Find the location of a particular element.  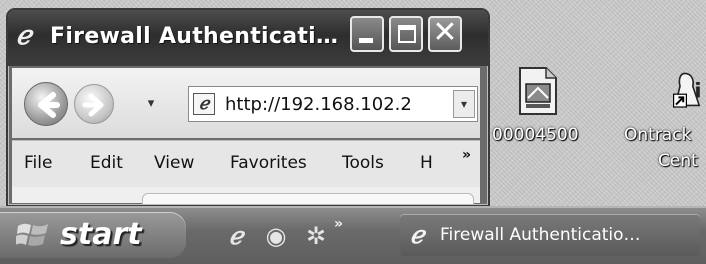

desktop-icon-label: 00004500 is located at coordinates (535, 135).